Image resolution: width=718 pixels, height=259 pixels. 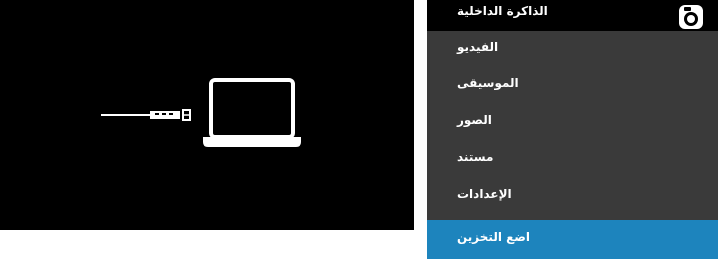 What do you see at coordinates (484, 194) in the screenshot?
I see `menu-item-label: الإعدادات` at bounding box center [484, 194].